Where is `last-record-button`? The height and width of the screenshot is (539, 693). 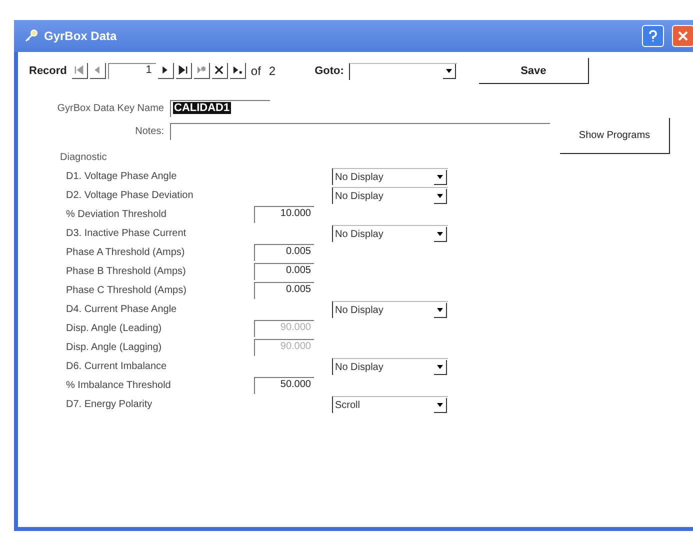 last-record-button is located at coordinates (184, 71).